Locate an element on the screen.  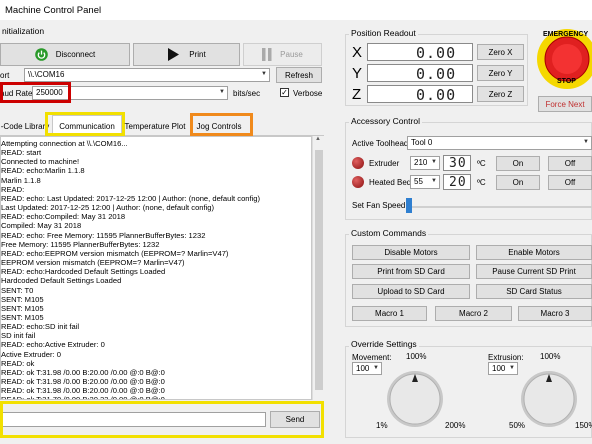
y-readout: 0.00 is located at coordinates (420, 73).